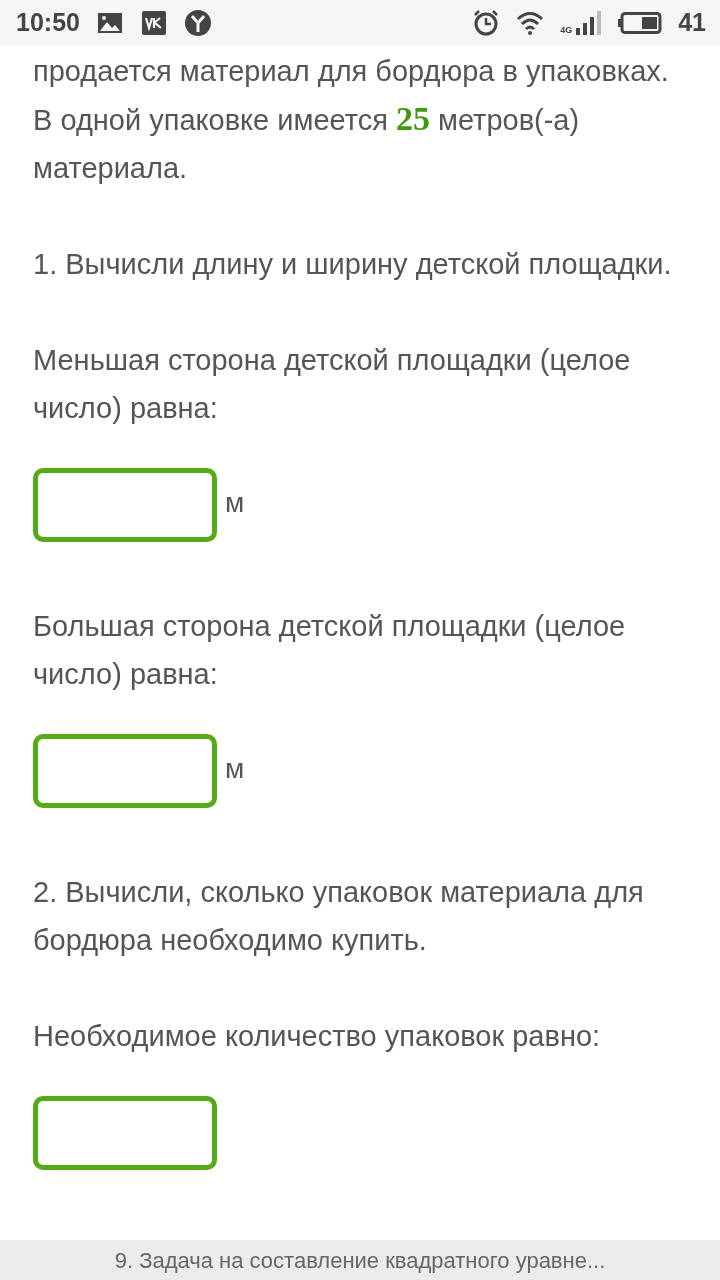 This screenshot has height=1280, width=720. Describe the element at coordinates (589, 22) in the screenshot. I see `signal-icon` at that location.